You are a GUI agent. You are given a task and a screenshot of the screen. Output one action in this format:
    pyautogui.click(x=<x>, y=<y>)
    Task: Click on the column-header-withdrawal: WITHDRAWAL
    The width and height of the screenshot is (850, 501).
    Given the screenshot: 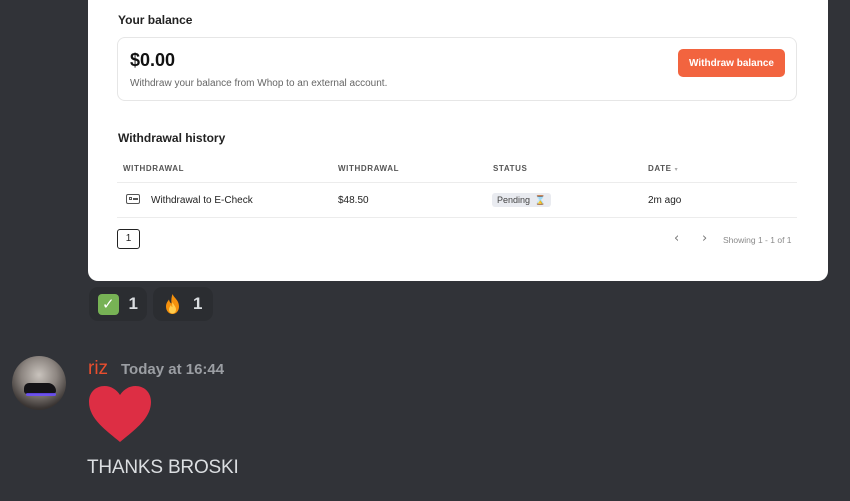 What is the action you would take?
    pyautogui.click(x=154, y=168)
    